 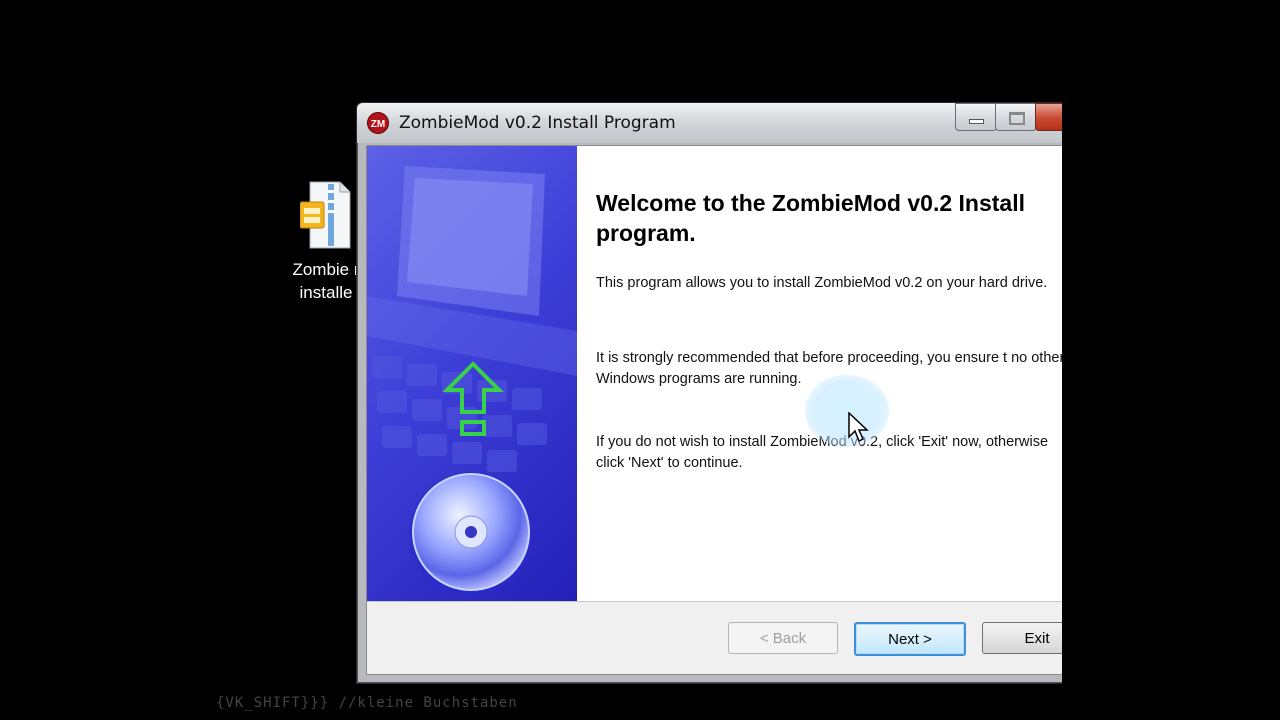 I want to click on minimize-button, so click(x=976, y=117).